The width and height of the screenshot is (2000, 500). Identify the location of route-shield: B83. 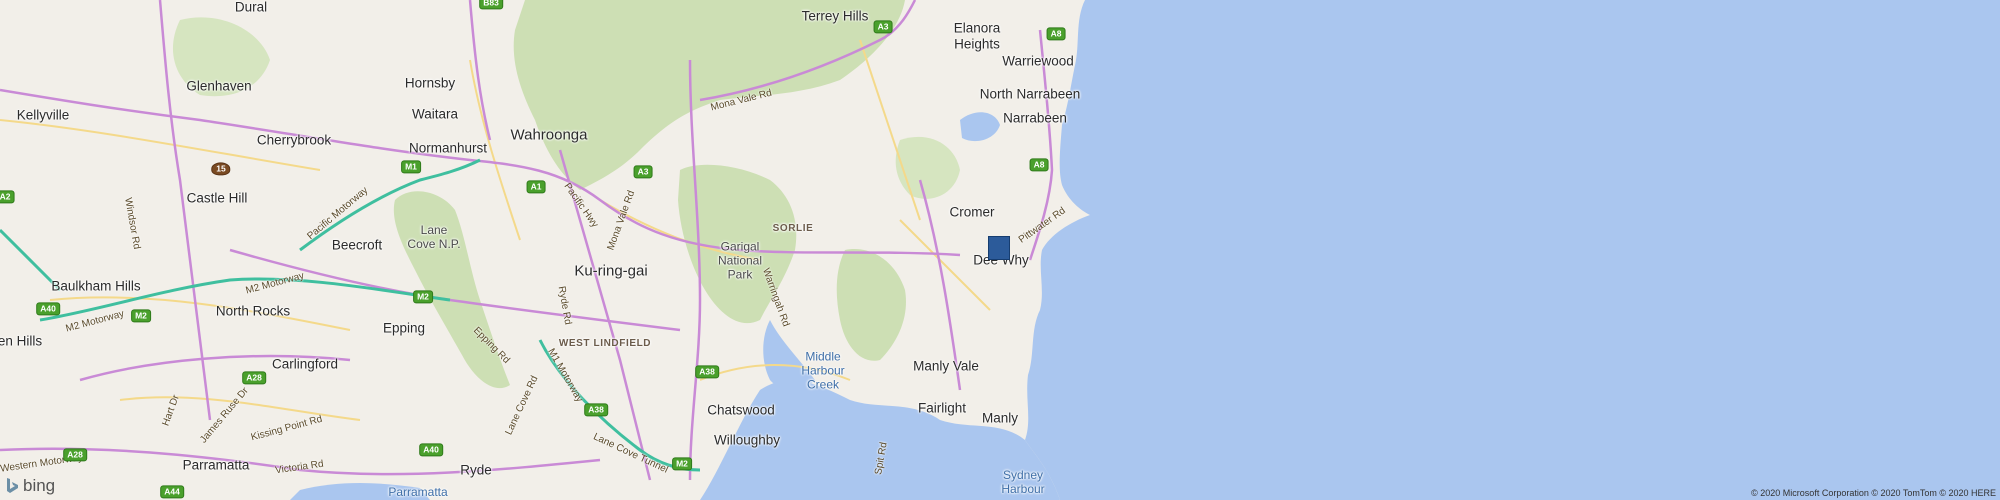
(491, 5).